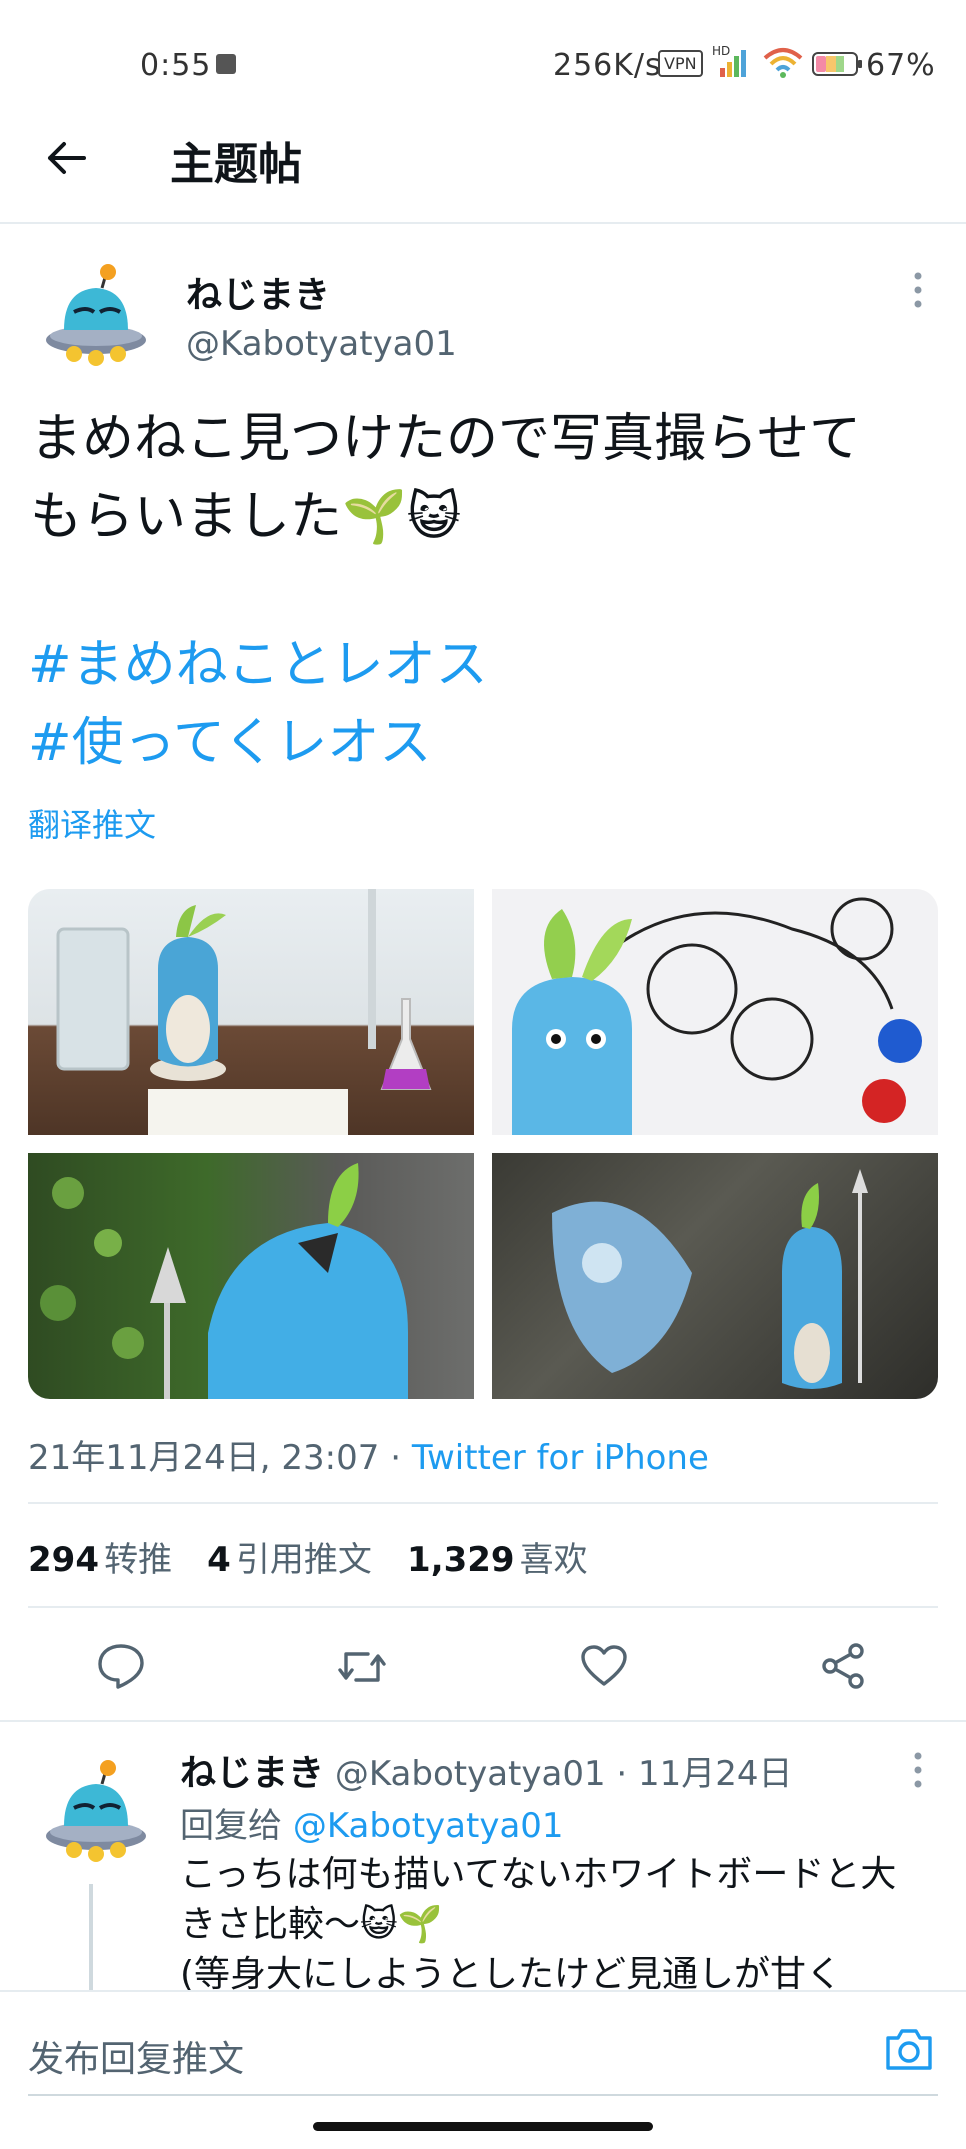 The width and height of the screenshot is (966, 2149). Describe the element at coordinates (136, 2056) in the screenshot. I see `reply-composer-input: 发布回复推文` at that location.